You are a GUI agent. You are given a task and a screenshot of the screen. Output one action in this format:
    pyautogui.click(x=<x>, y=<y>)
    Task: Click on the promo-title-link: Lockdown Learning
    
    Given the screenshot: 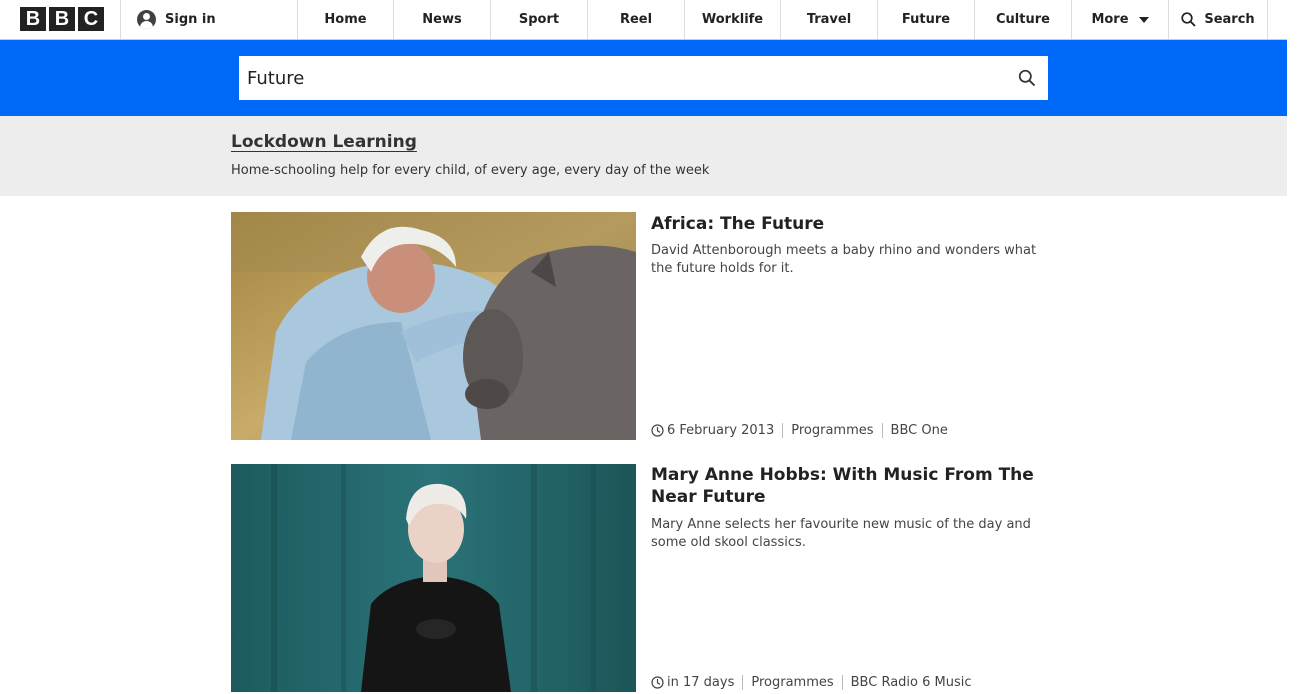 What is the action you would take?
    pyautogui.click(x=324, y=142)
    